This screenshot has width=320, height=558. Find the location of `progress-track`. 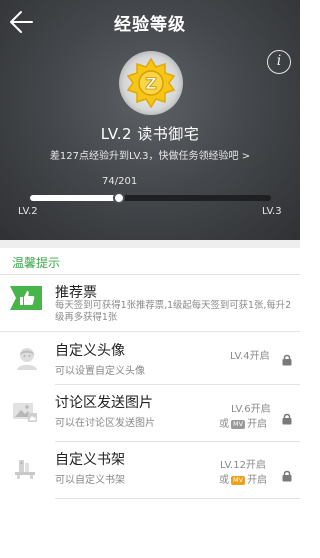

progress-track is located at coordinates (150, 198).